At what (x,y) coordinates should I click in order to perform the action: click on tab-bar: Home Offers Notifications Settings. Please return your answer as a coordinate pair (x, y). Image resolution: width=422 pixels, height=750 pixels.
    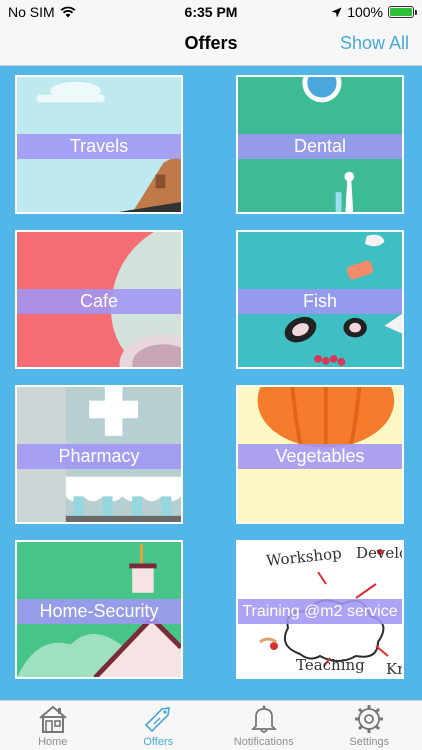
    Looking at the image, I should click on (211, 725).